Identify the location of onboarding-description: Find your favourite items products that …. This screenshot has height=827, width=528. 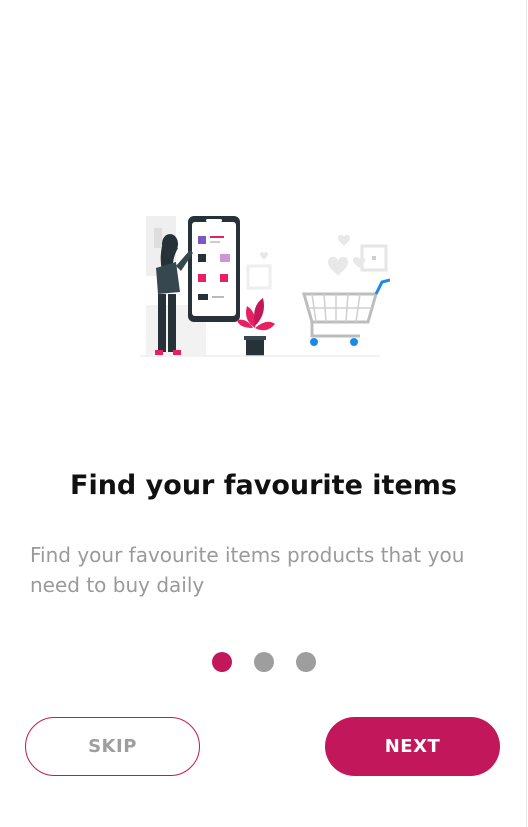
(247, 570).